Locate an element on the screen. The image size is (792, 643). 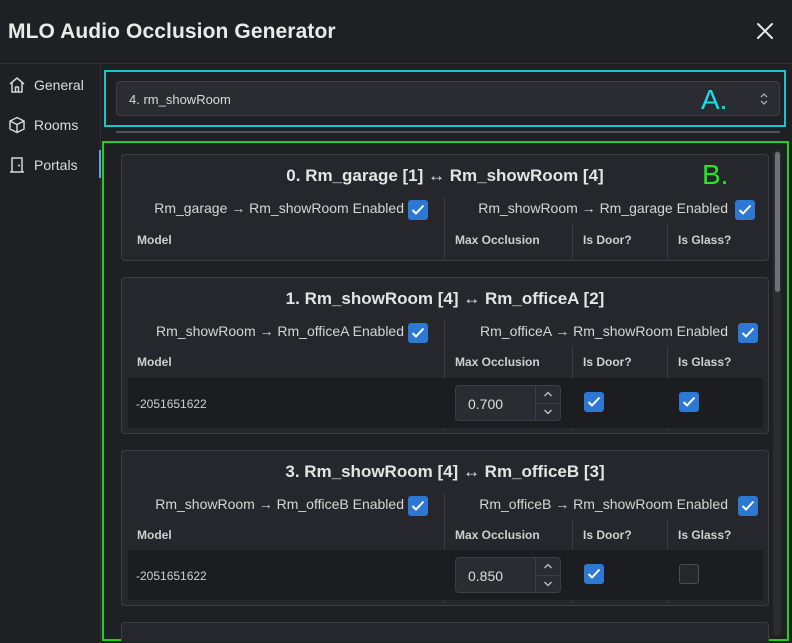
max-occlusion-value: 0.850 is located at coordinates (486, 576).